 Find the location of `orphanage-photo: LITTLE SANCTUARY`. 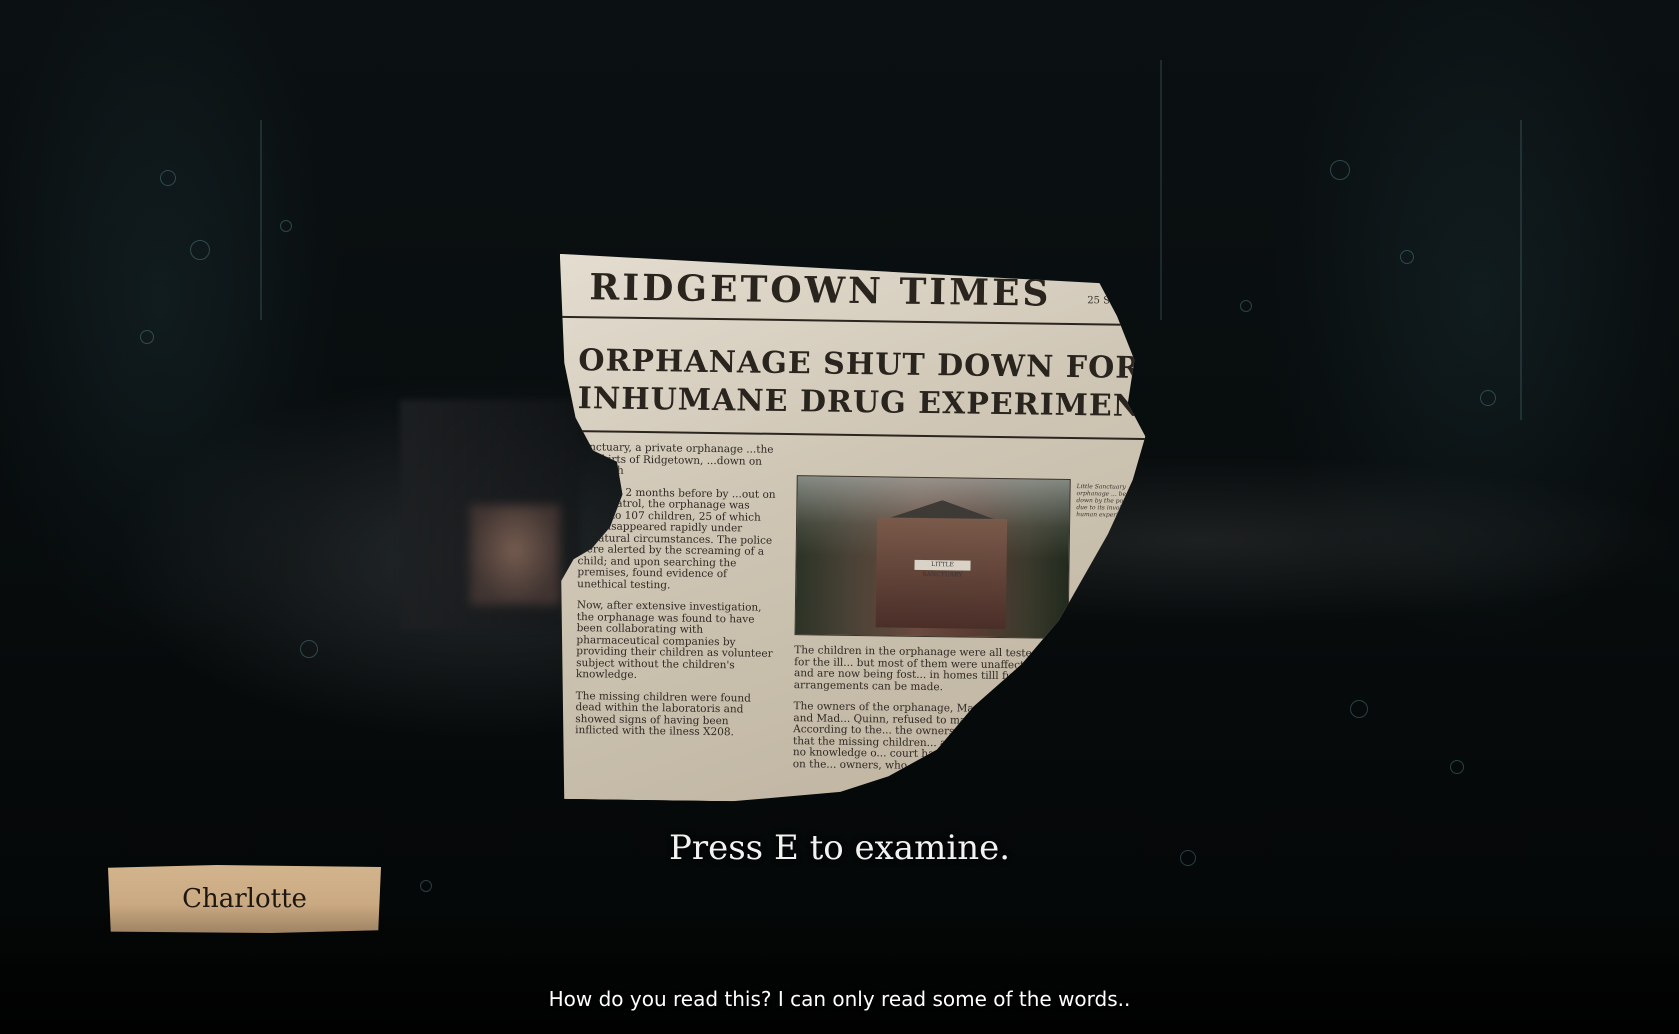

orphanage-photo: LITTLE SANCTUARY is located at coordinates (933, 557).